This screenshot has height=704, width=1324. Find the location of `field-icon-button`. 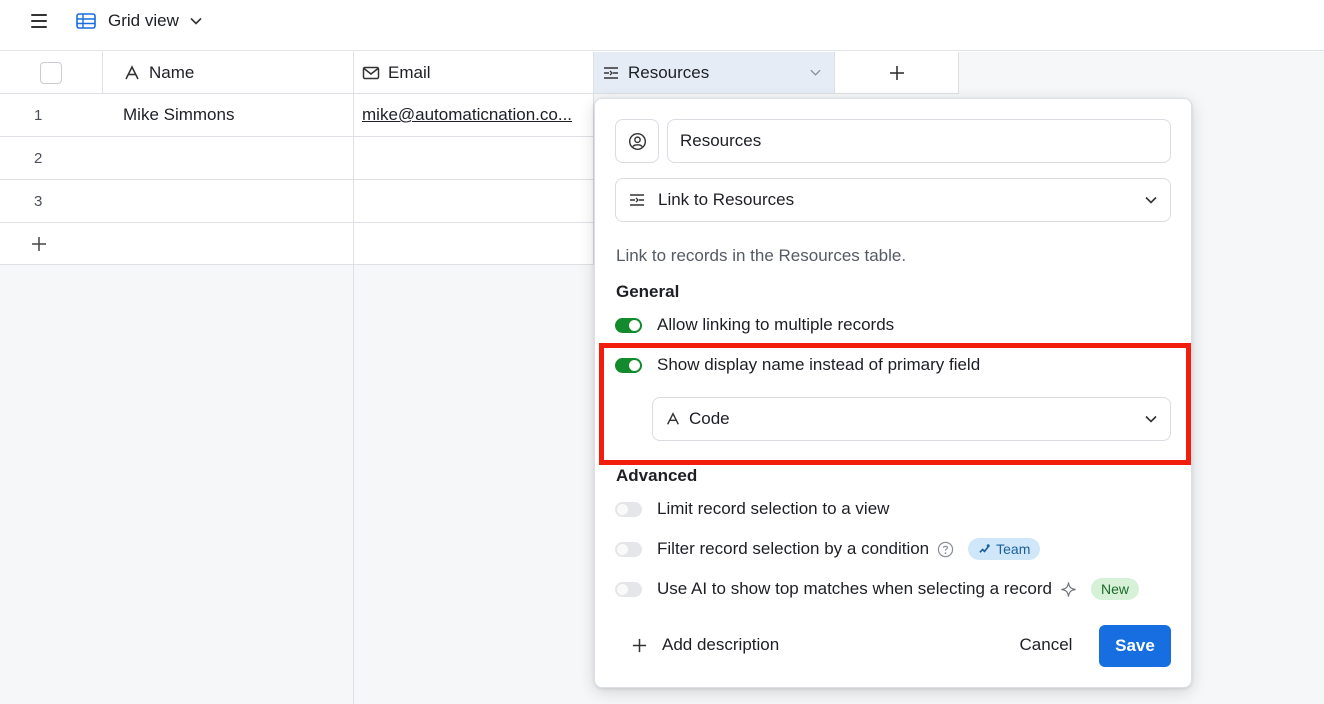

field-icon-button is located at coordinates (637, 141).